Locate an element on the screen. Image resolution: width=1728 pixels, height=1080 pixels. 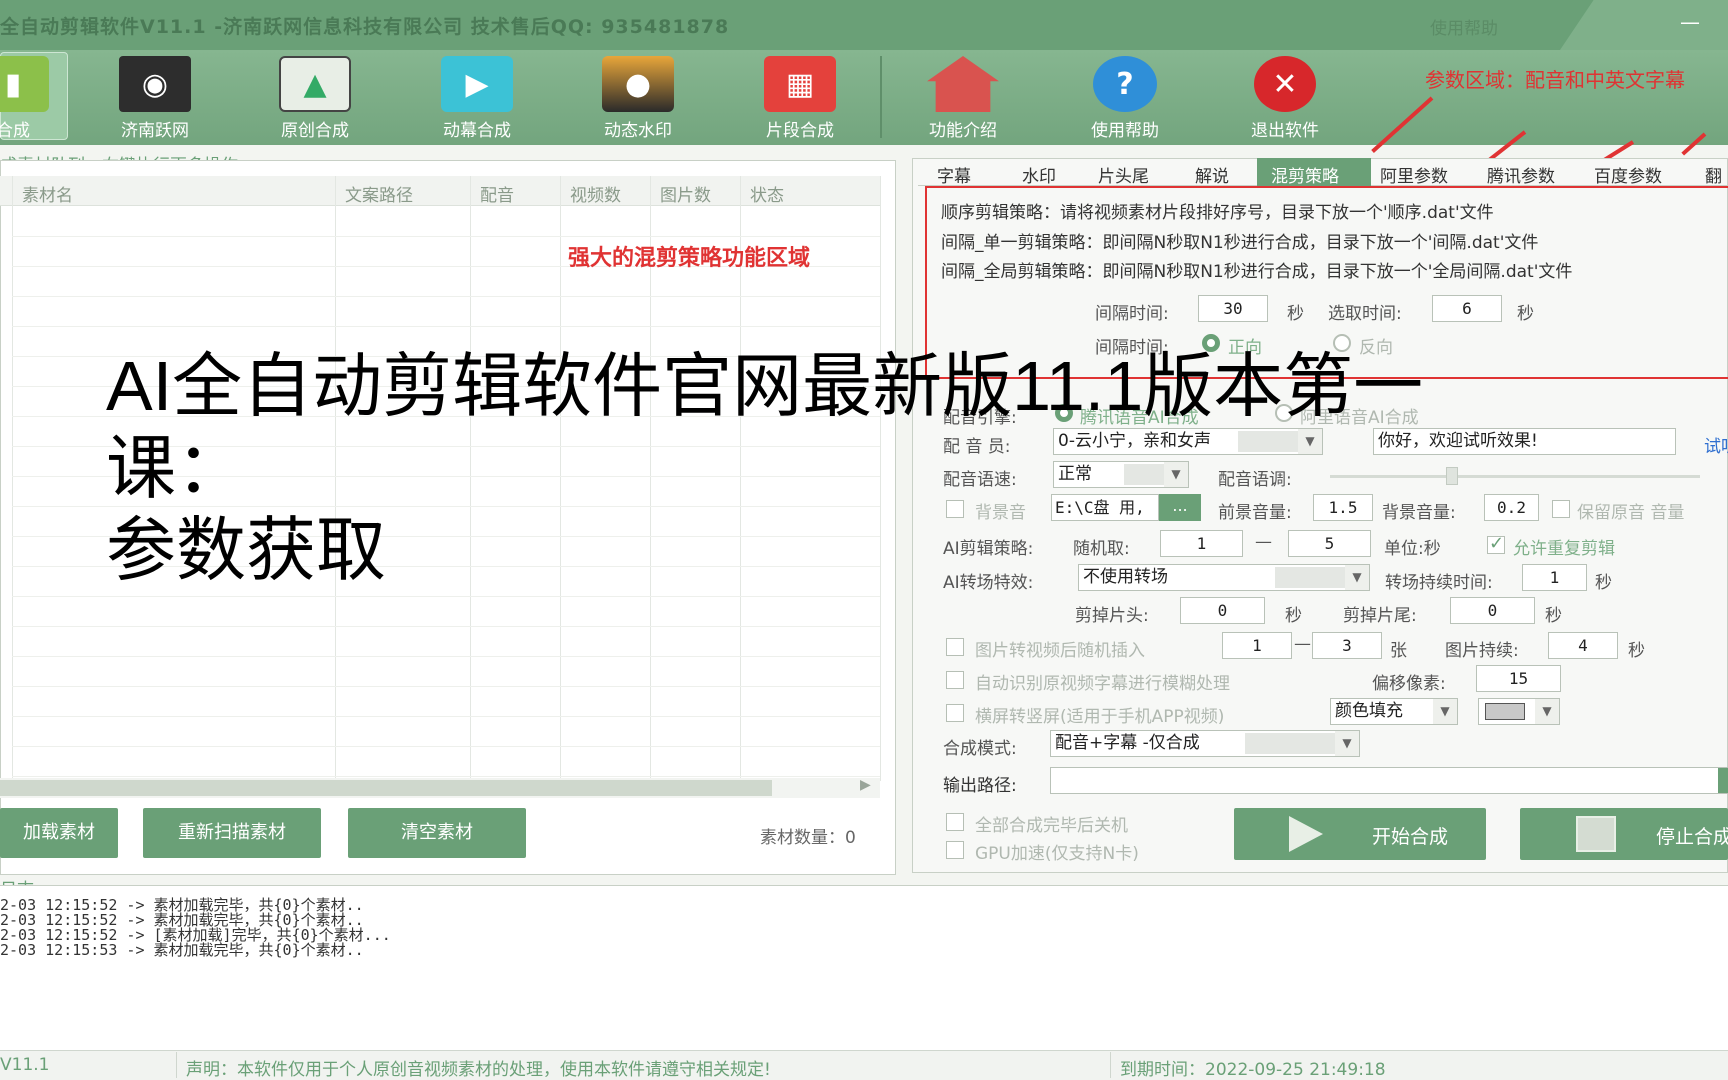
subtitle-blur-label: 自动识别原视频字幕进行模糊处理 is located at coordinates (1102, 684).